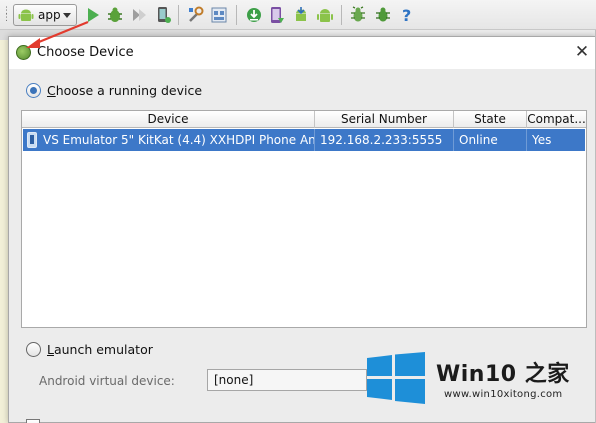  I want to click on windows-logo-icon, so click(396, 378).